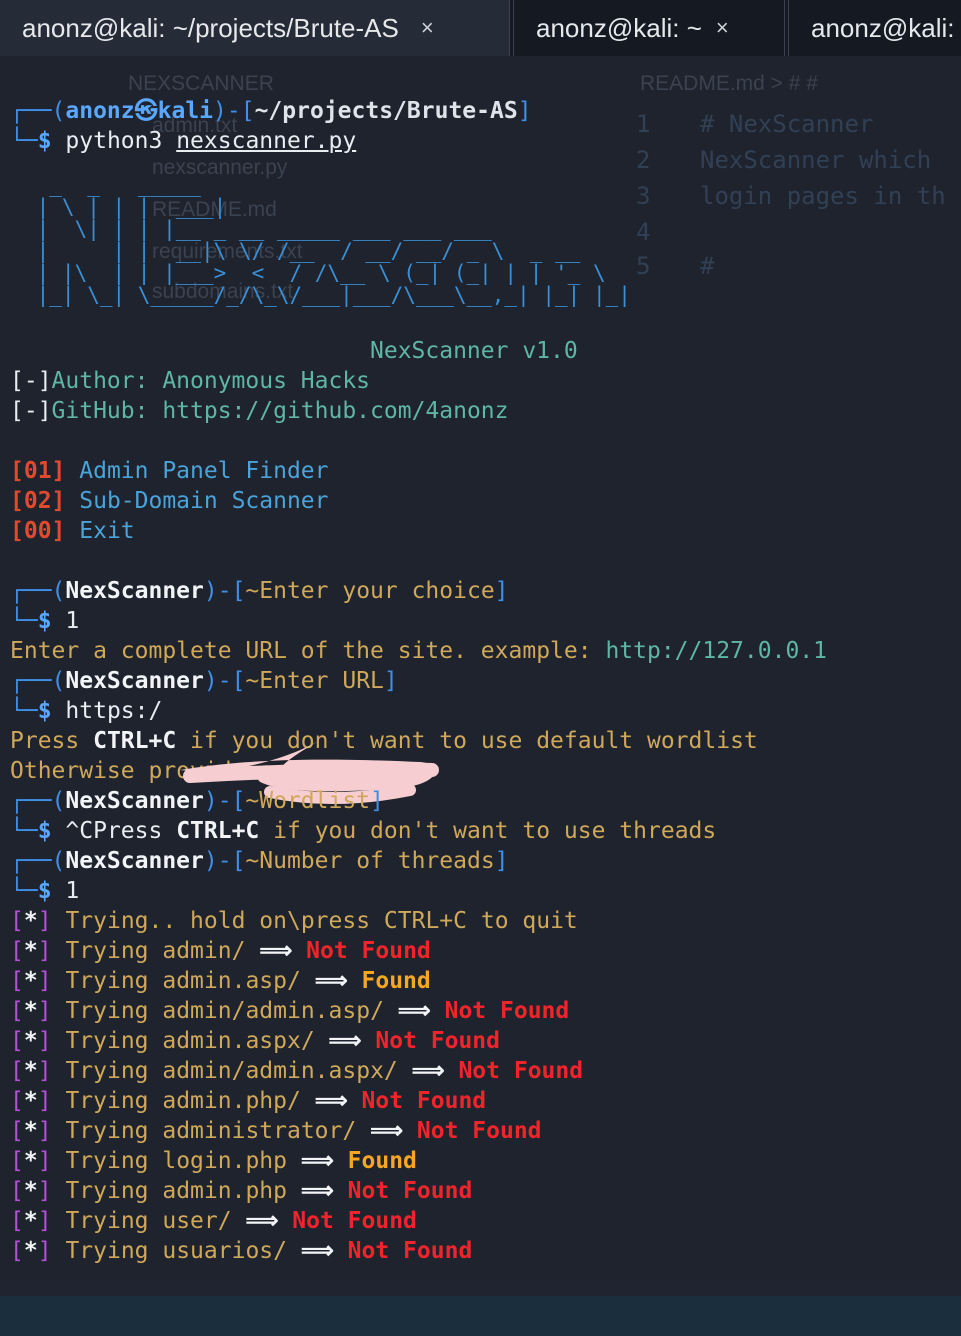 The image size is (961, 1336). I want to click on ghost-code-line: NexScanner which, so click(816, 160).